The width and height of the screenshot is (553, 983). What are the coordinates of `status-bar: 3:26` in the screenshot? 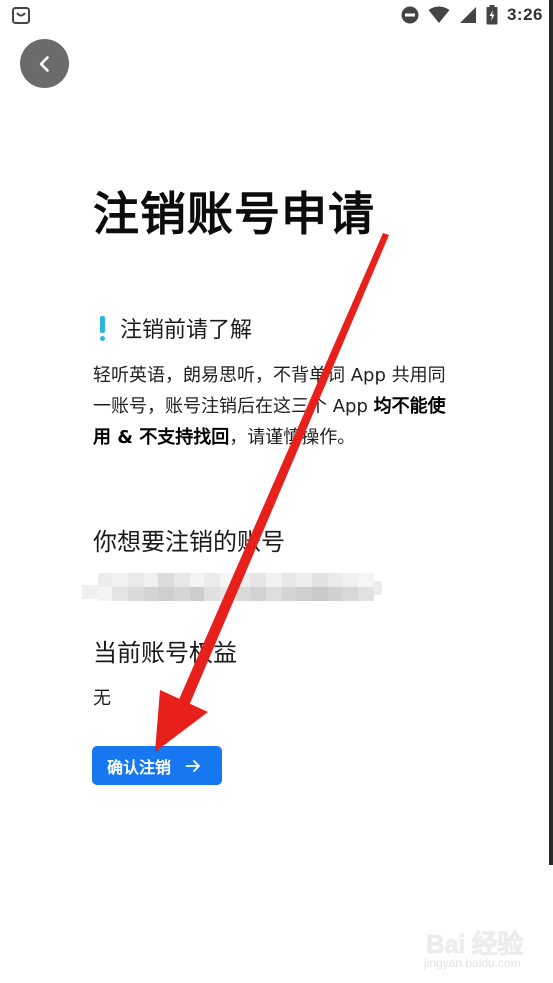 It's located at (276, 15).